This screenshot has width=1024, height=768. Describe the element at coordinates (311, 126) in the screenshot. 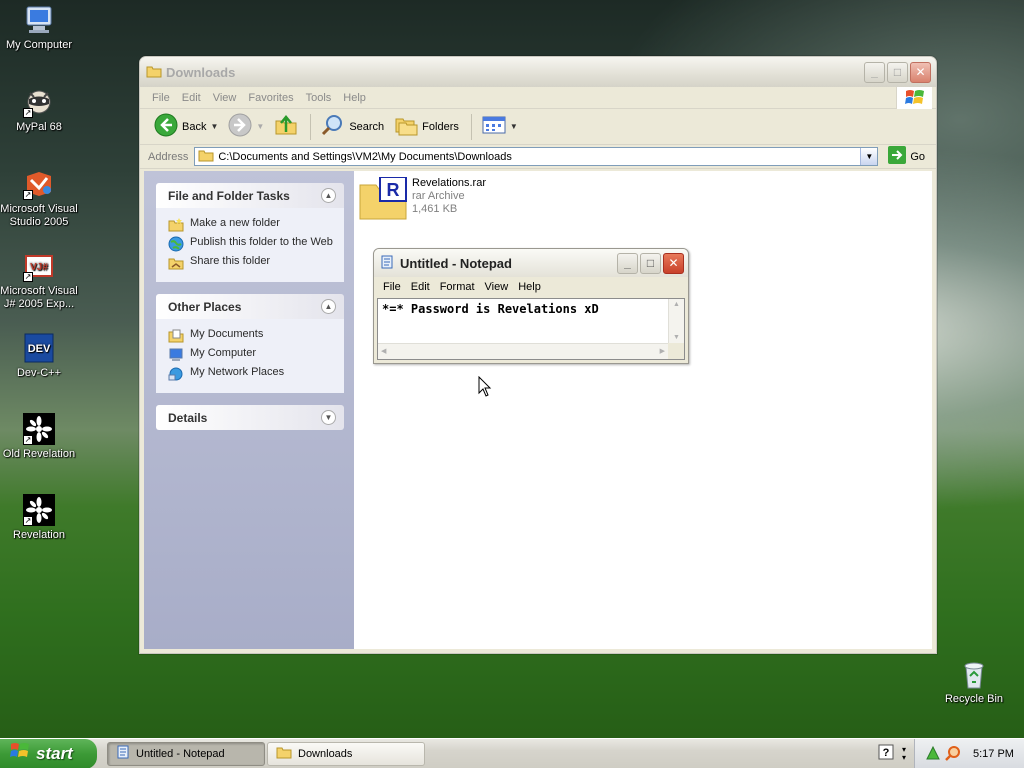

I see `toolbar-divider` at that location.